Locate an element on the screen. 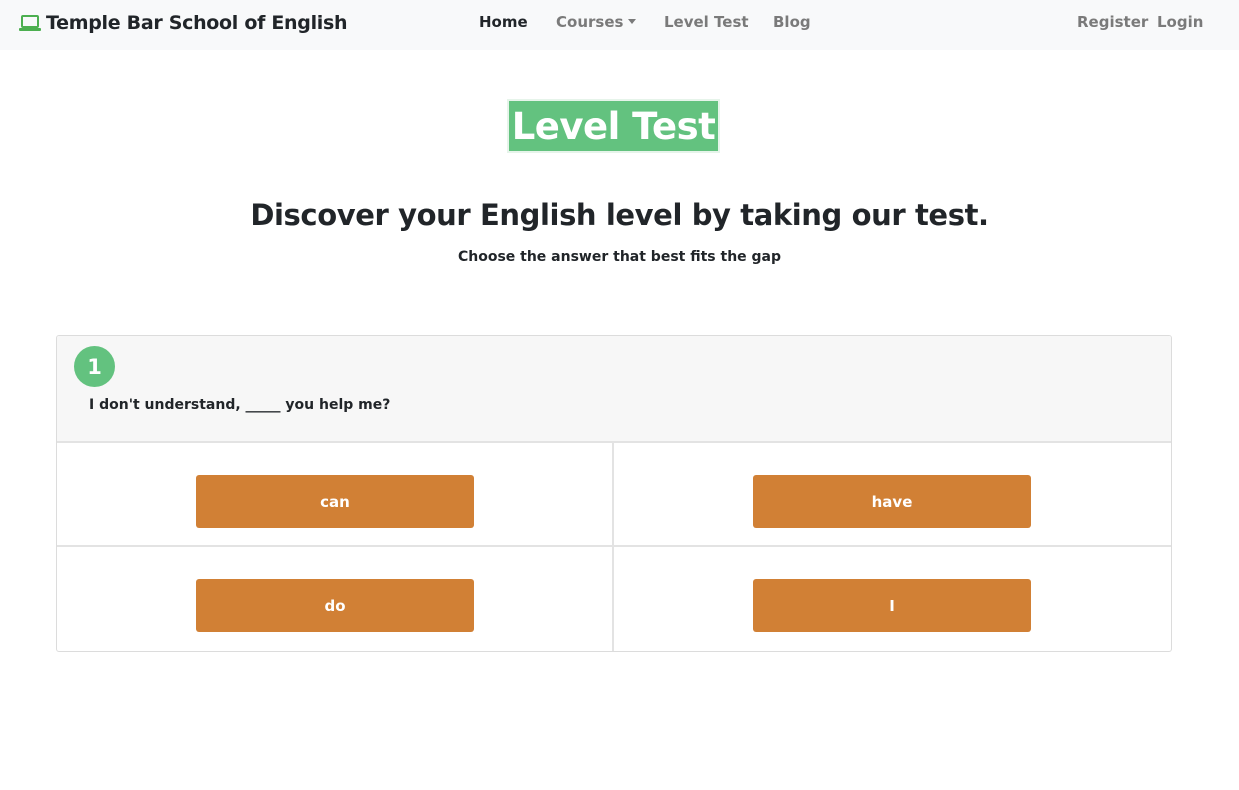 Image resolution: width=1239 pixels, height=790 pixels. answer-button-do: do is located at coordinates (335, 605).